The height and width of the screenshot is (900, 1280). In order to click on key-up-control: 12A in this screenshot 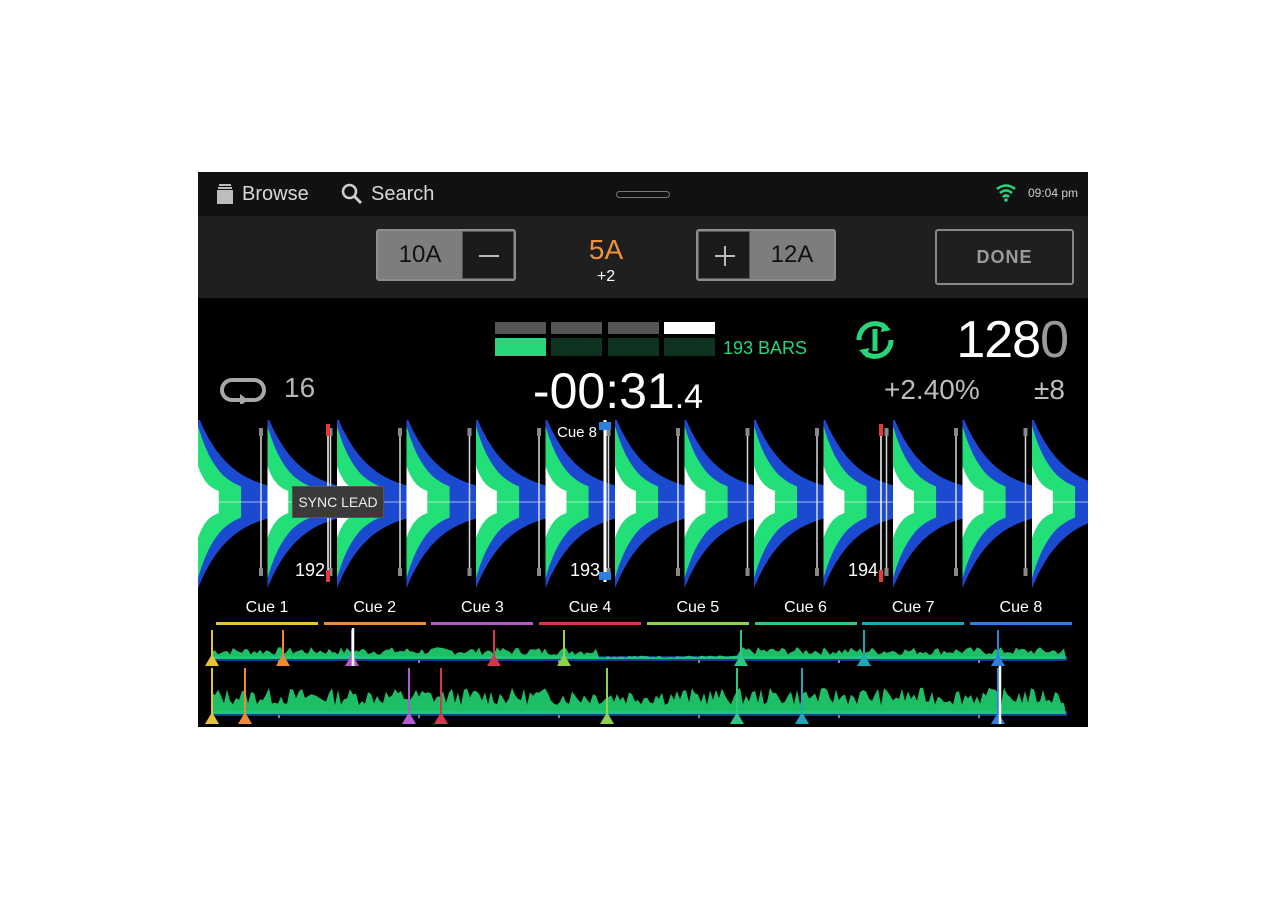, I will do `click(766, 255)`.